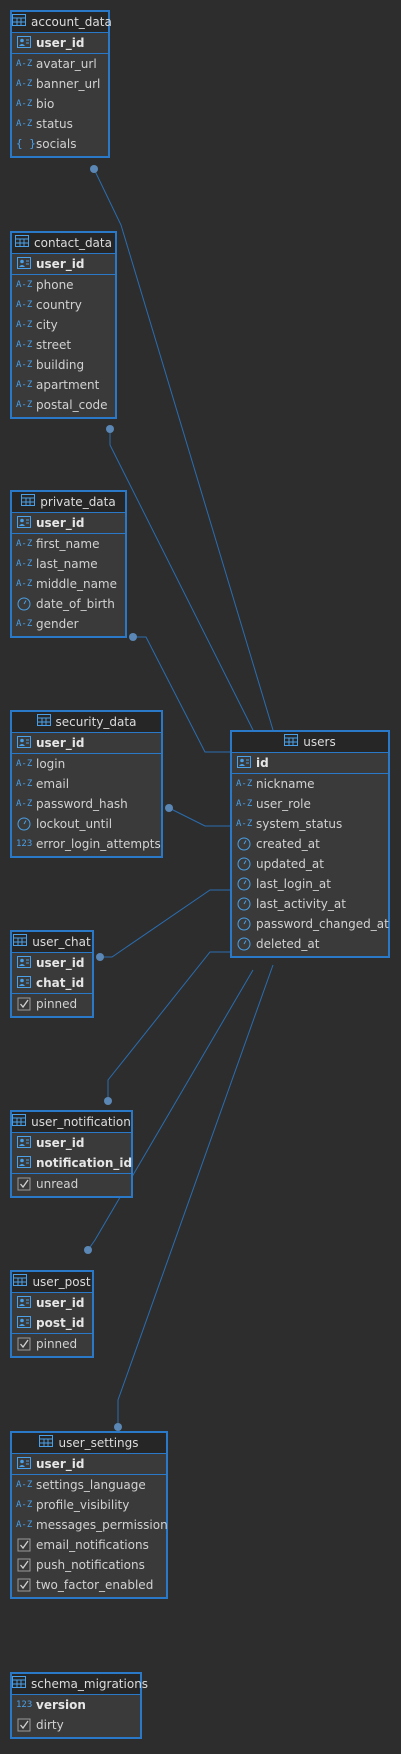 This screenshot has height=1754, width=401. I want to click on column-row: 123 error_login_attempts, so click(86, 844).